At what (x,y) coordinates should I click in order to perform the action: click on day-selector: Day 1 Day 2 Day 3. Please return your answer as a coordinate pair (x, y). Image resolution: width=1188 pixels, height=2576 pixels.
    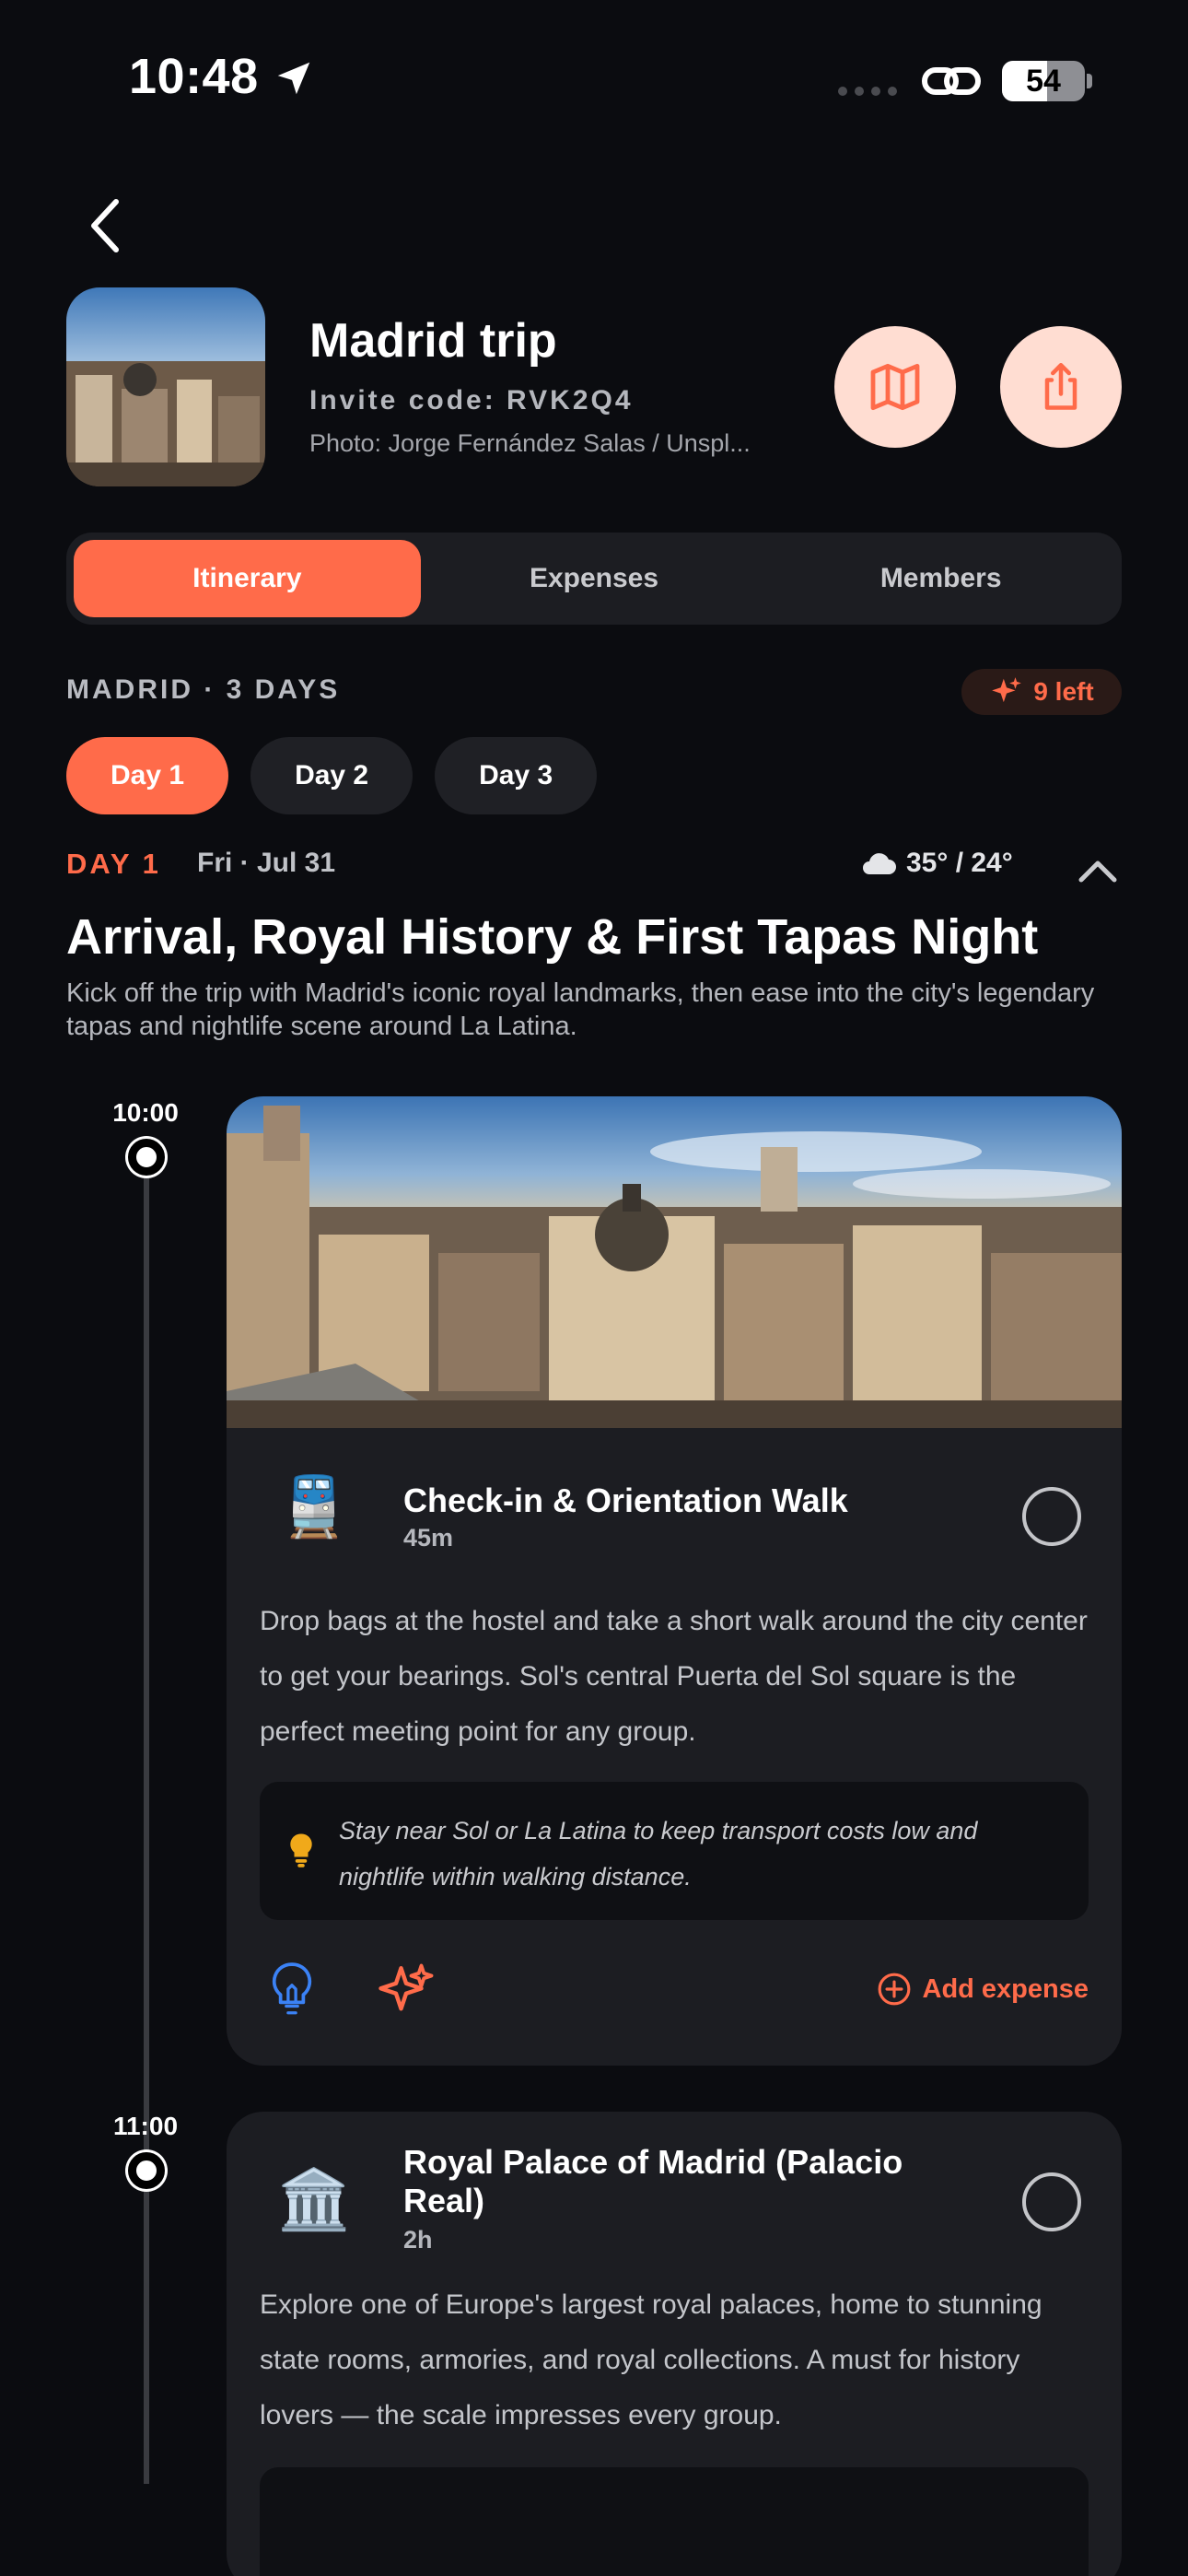
    Looking at the image, I should click on (332, 775).